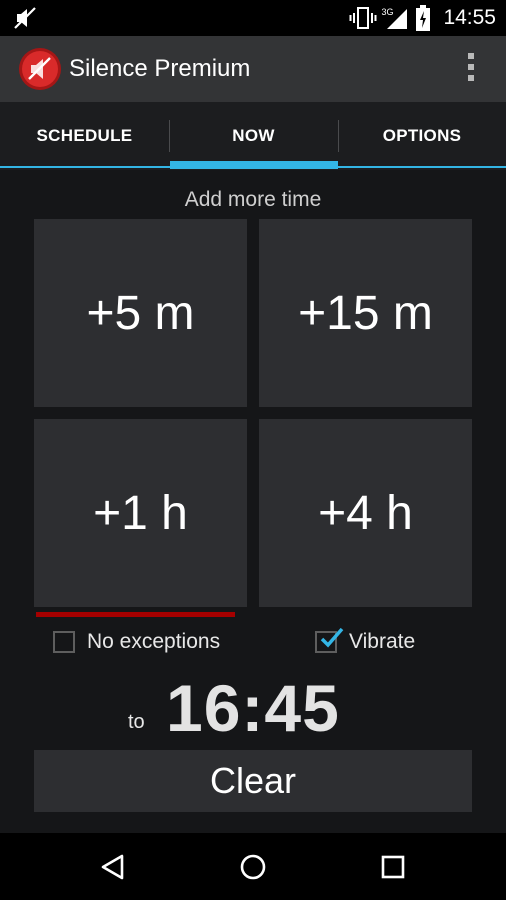 Image resolution: width=506 pixels, height=900 pixels. I want to click on add-15-min-button: +15 m, so click(365, 313).